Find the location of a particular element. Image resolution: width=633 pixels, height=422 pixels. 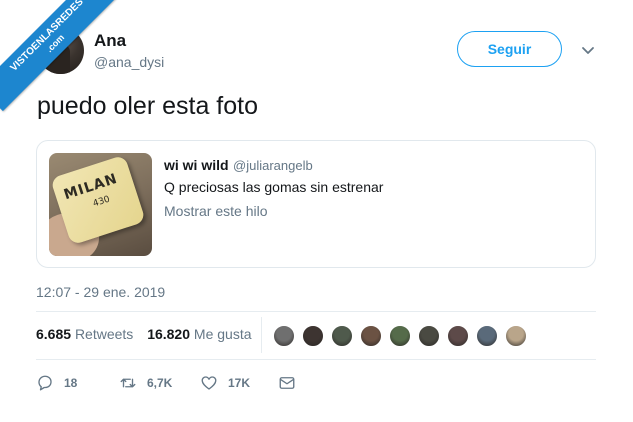

chevron-down-icon is located at coordinates (588, 50).